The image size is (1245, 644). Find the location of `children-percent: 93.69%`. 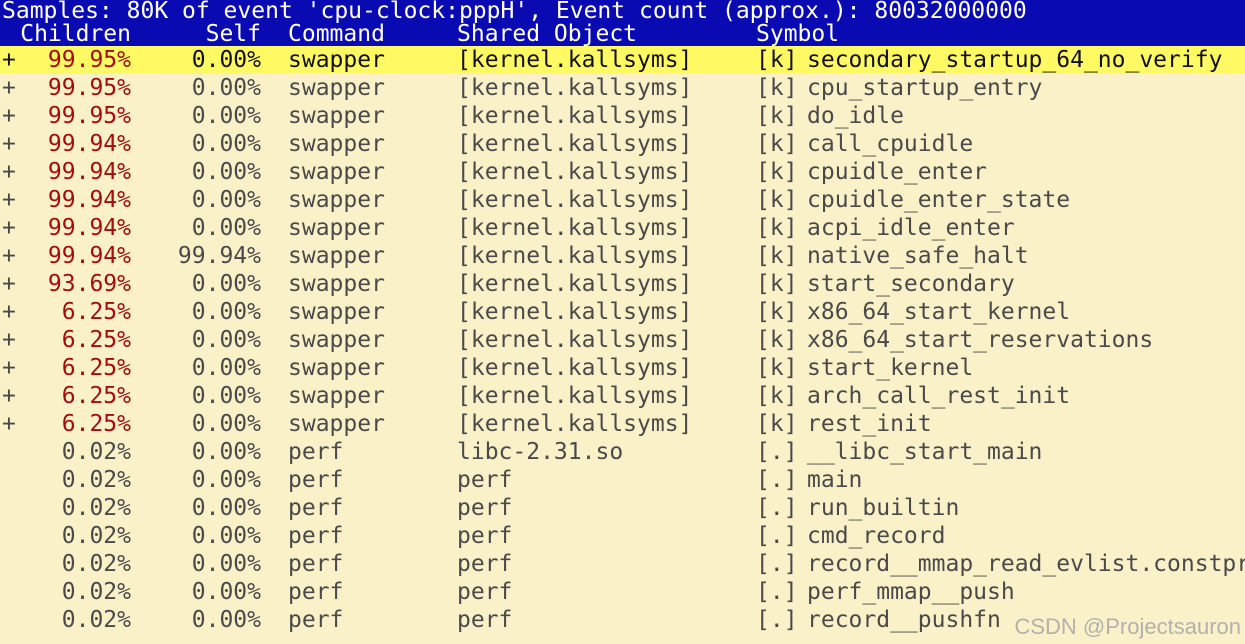

children-percent: 93.69% is located at coordinates (89, 284).